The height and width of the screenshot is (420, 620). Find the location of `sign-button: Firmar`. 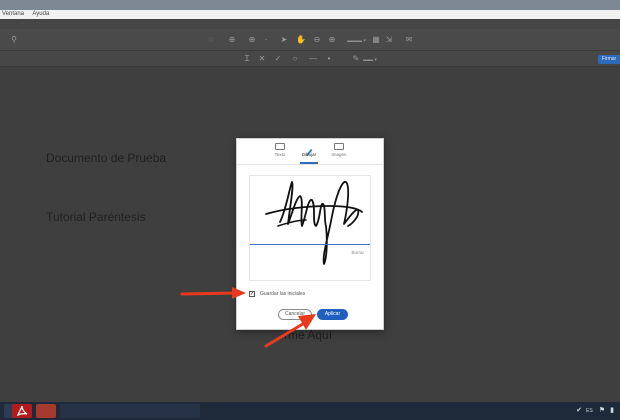

sign-button: Firmar is located at coordinates (609, 59).